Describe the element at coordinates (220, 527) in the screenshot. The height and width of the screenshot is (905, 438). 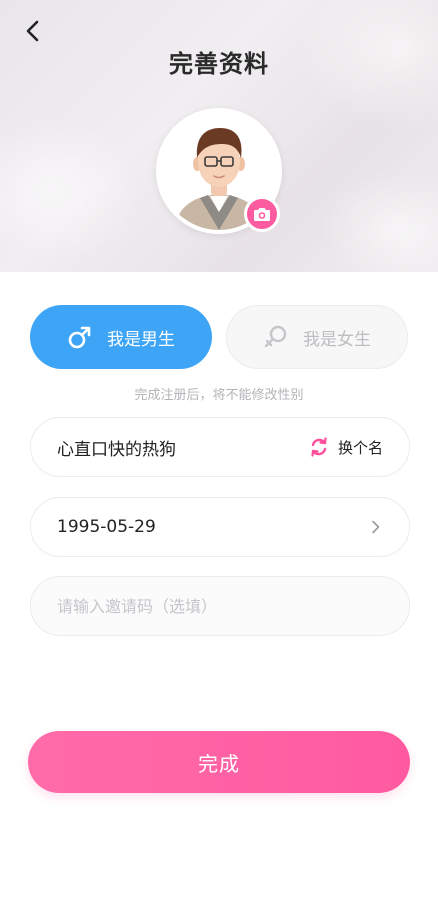
I see `birthday-field: 1995-05-29` at that location.